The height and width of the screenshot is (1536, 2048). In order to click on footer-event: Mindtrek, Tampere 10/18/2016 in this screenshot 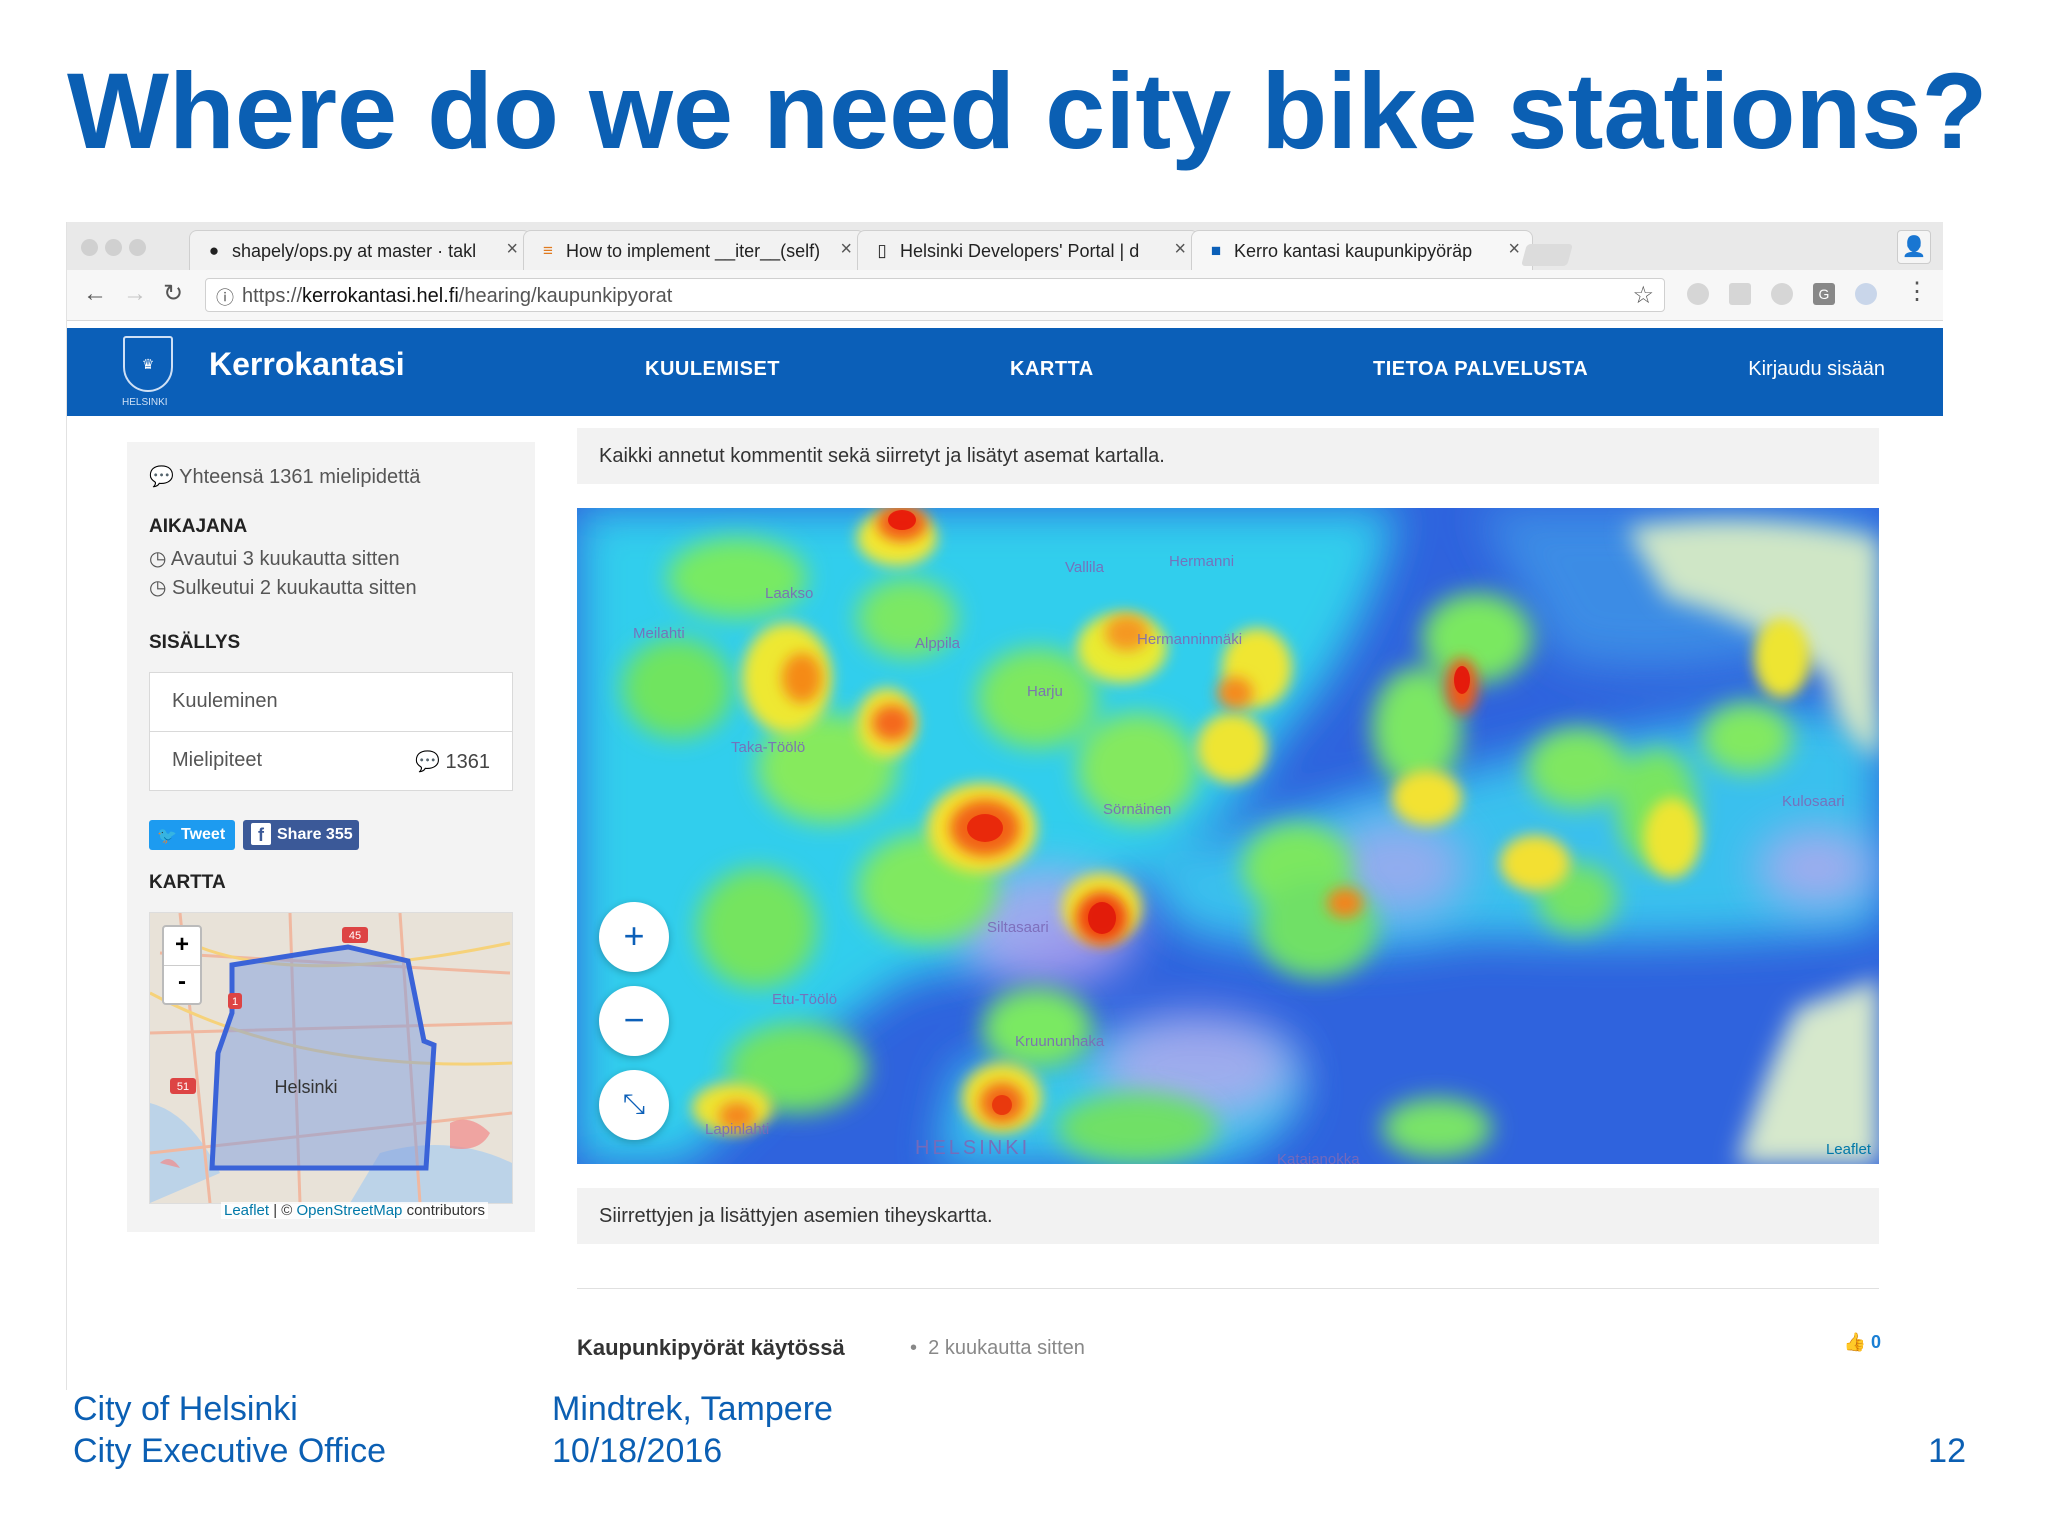, I will do `click(692, 1430)`.